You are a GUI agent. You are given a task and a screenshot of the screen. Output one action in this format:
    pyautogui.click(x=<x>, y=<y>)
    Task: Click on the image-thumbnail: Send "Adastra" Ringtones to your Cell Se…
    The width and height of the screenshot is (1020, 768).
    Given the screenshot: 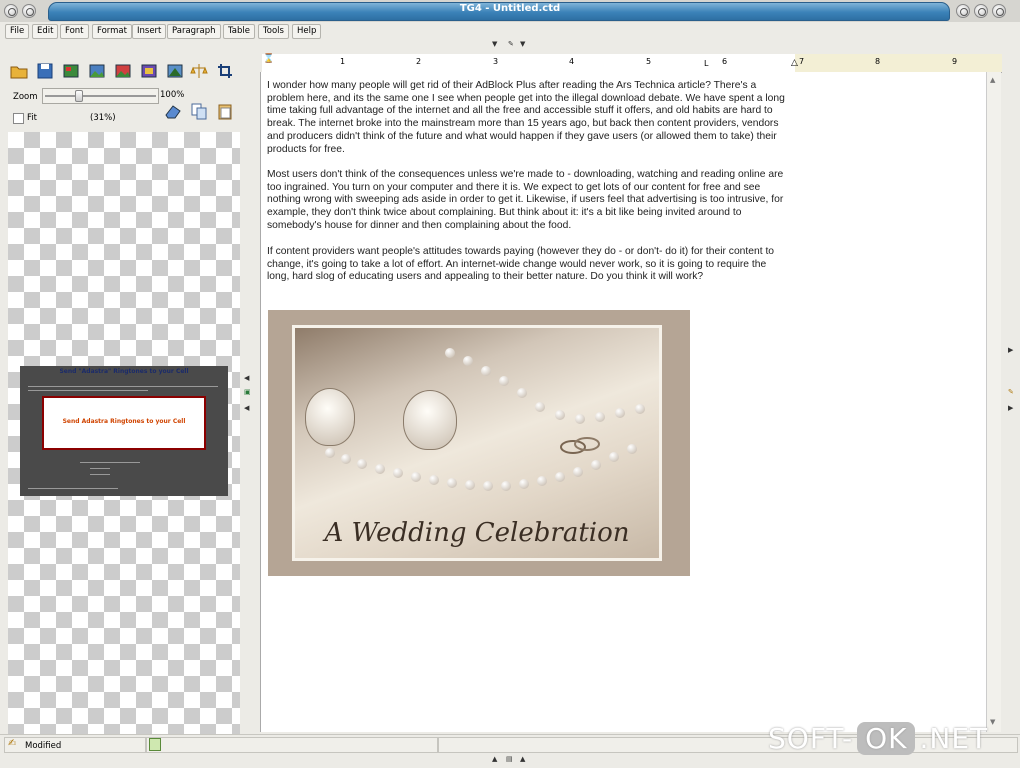 What is the action you would take?
    pyautogui.click(x=124, y=431)
    